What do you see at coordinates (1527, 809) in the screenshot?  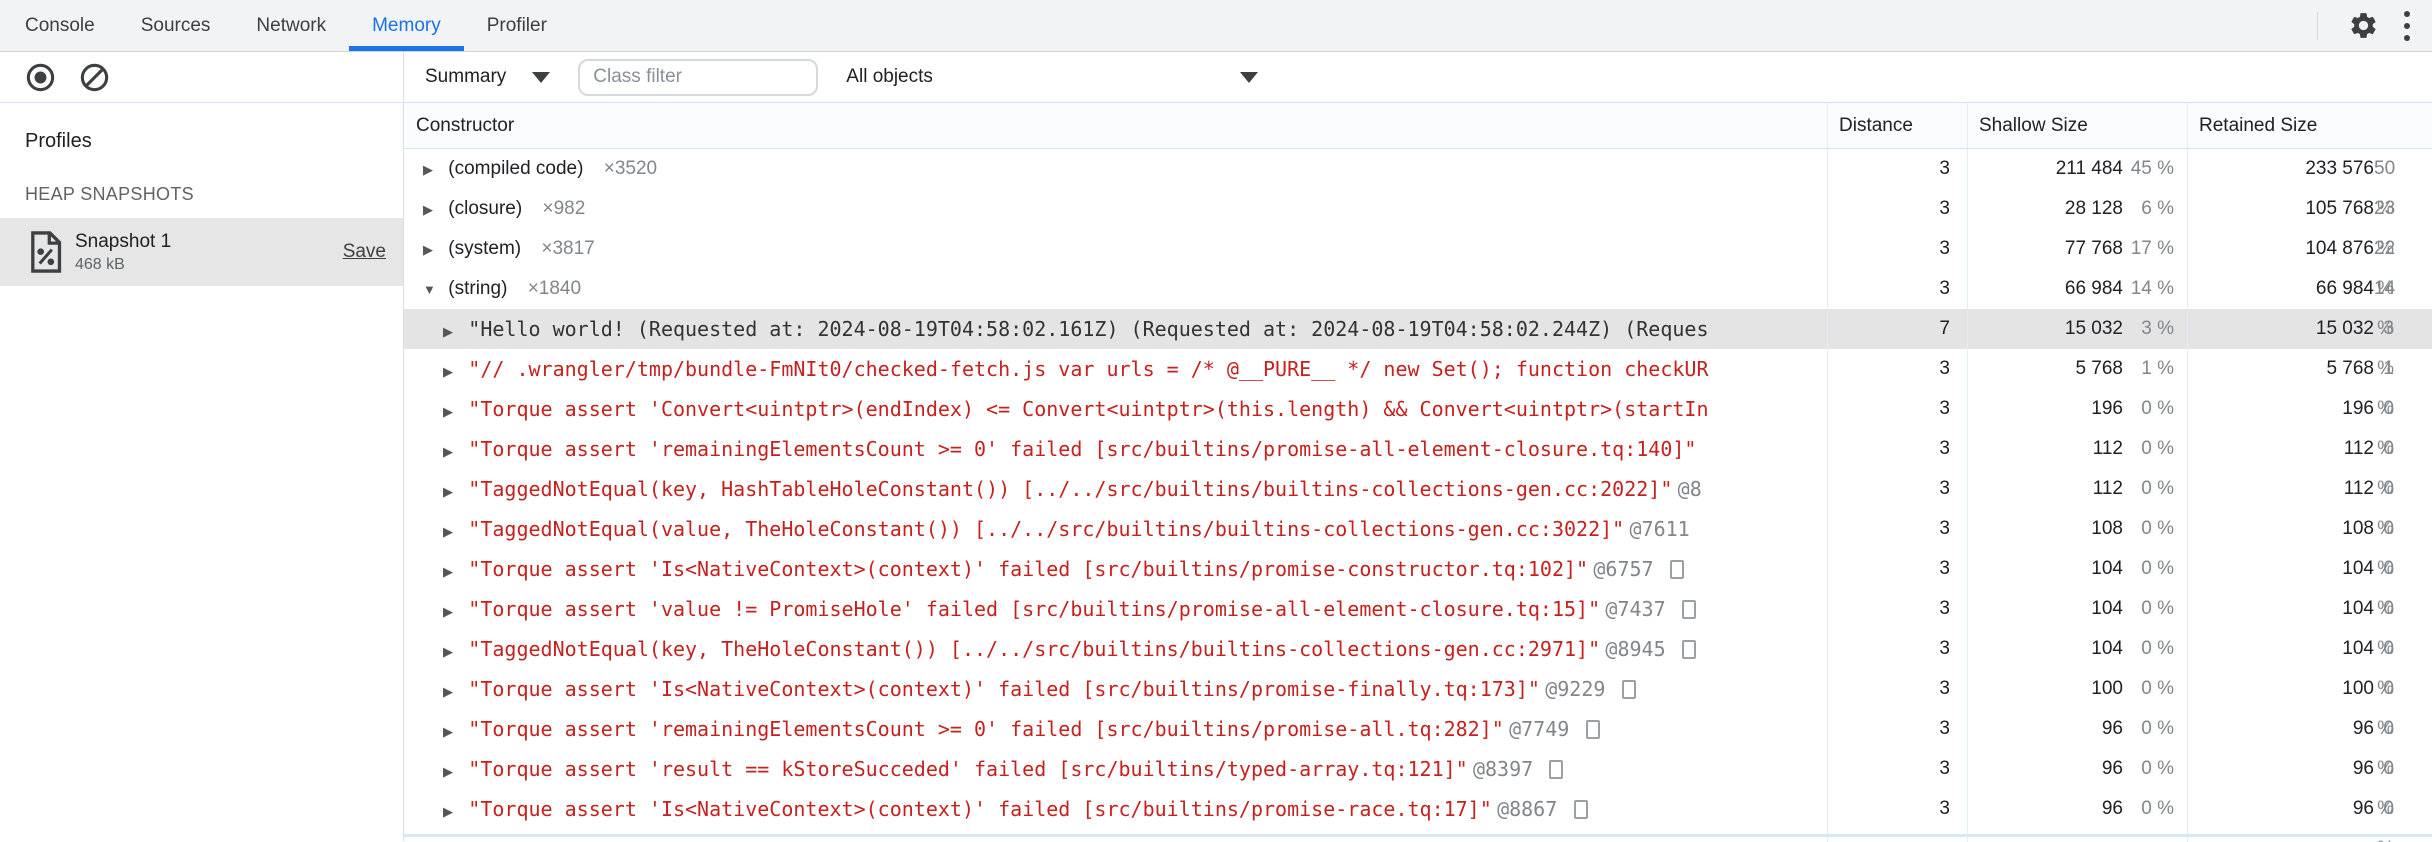 I see `object-id: @8867` at bounding box center [1527, 809].